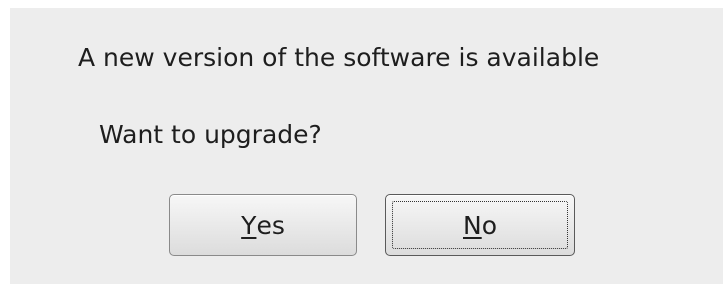 The height and width of the screenshot is (284, 723). Describe the element at coordinates (489, 225) in the screenshot. I see `no-label: o` at that location.